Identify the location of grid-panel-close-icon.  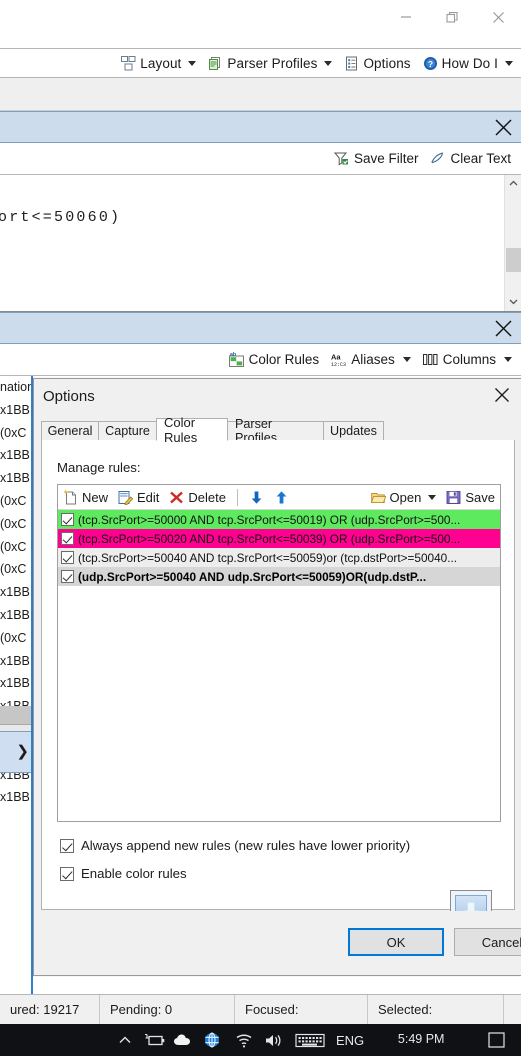
(503, 328).